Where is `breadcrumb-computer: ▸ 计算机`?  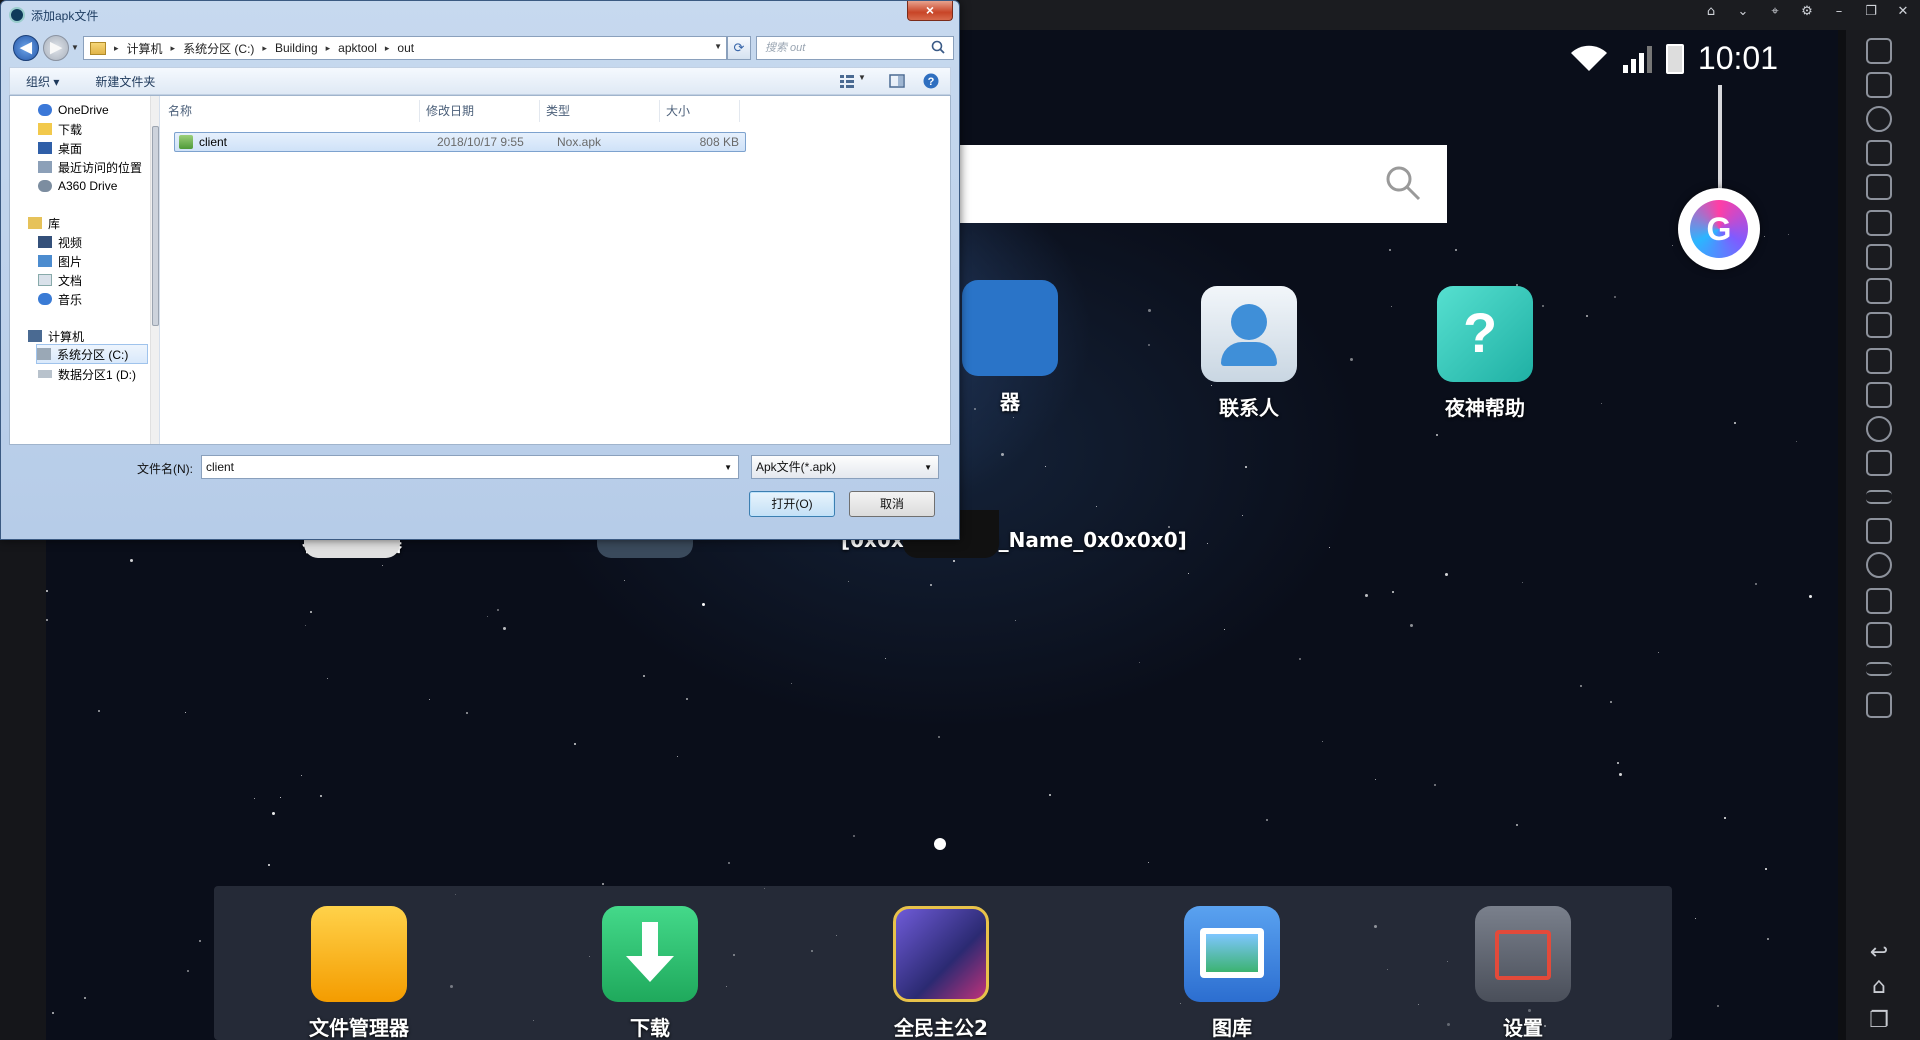 breadcrumb-computer: ▸ 计算机 is located at coordinates (138, 48).